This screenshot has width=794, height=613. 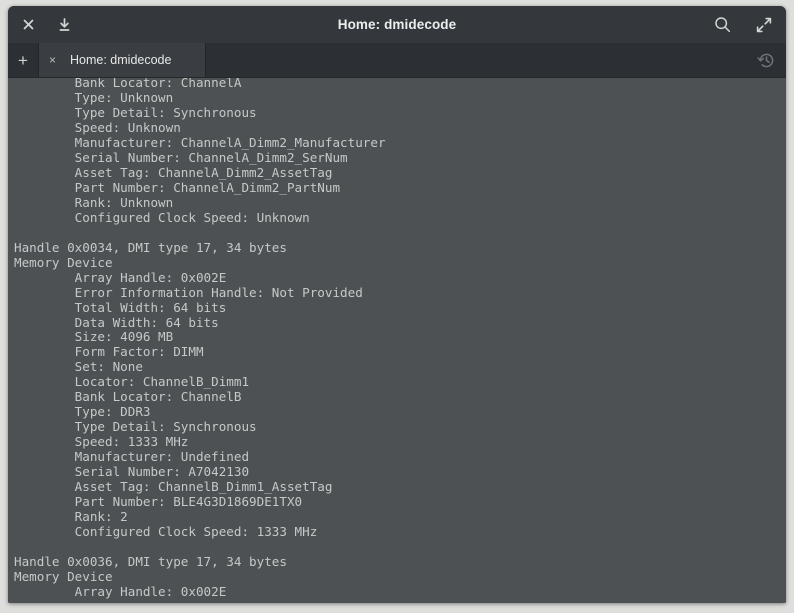 I want to click on terminal-line: Part Number: BLE4G3D1869DE1TX0, so click(x=158, y=502).